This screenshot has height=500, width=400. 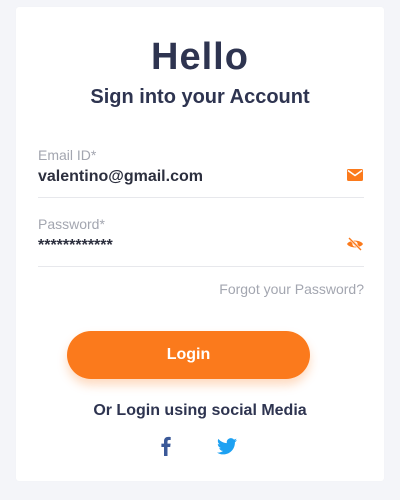 I want to click on password-label: Password*, so click(x=71, y=224).